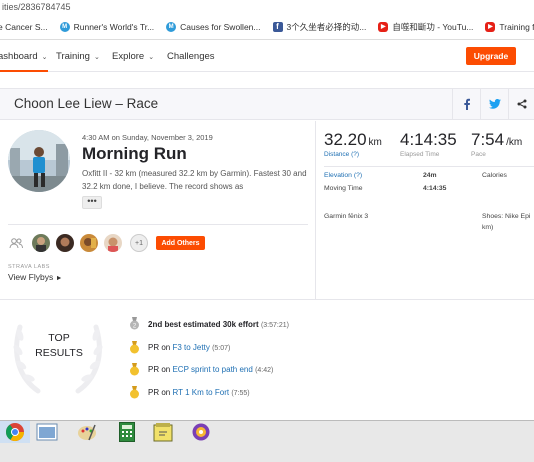 Image resolution: width=534 pixels, height=462 pixels. I want to click on segment-link: F3 to Jetty, so click(190, 347).